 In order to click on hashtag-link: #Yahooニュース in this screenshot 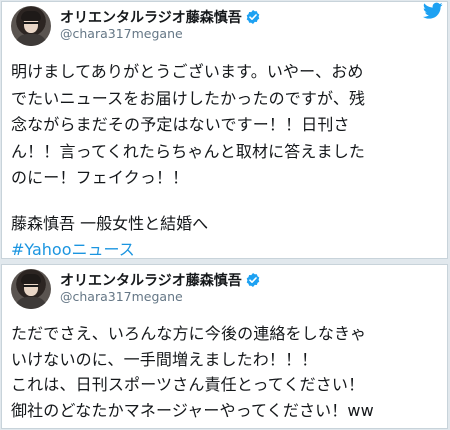, I will do `click(73, 247)`.